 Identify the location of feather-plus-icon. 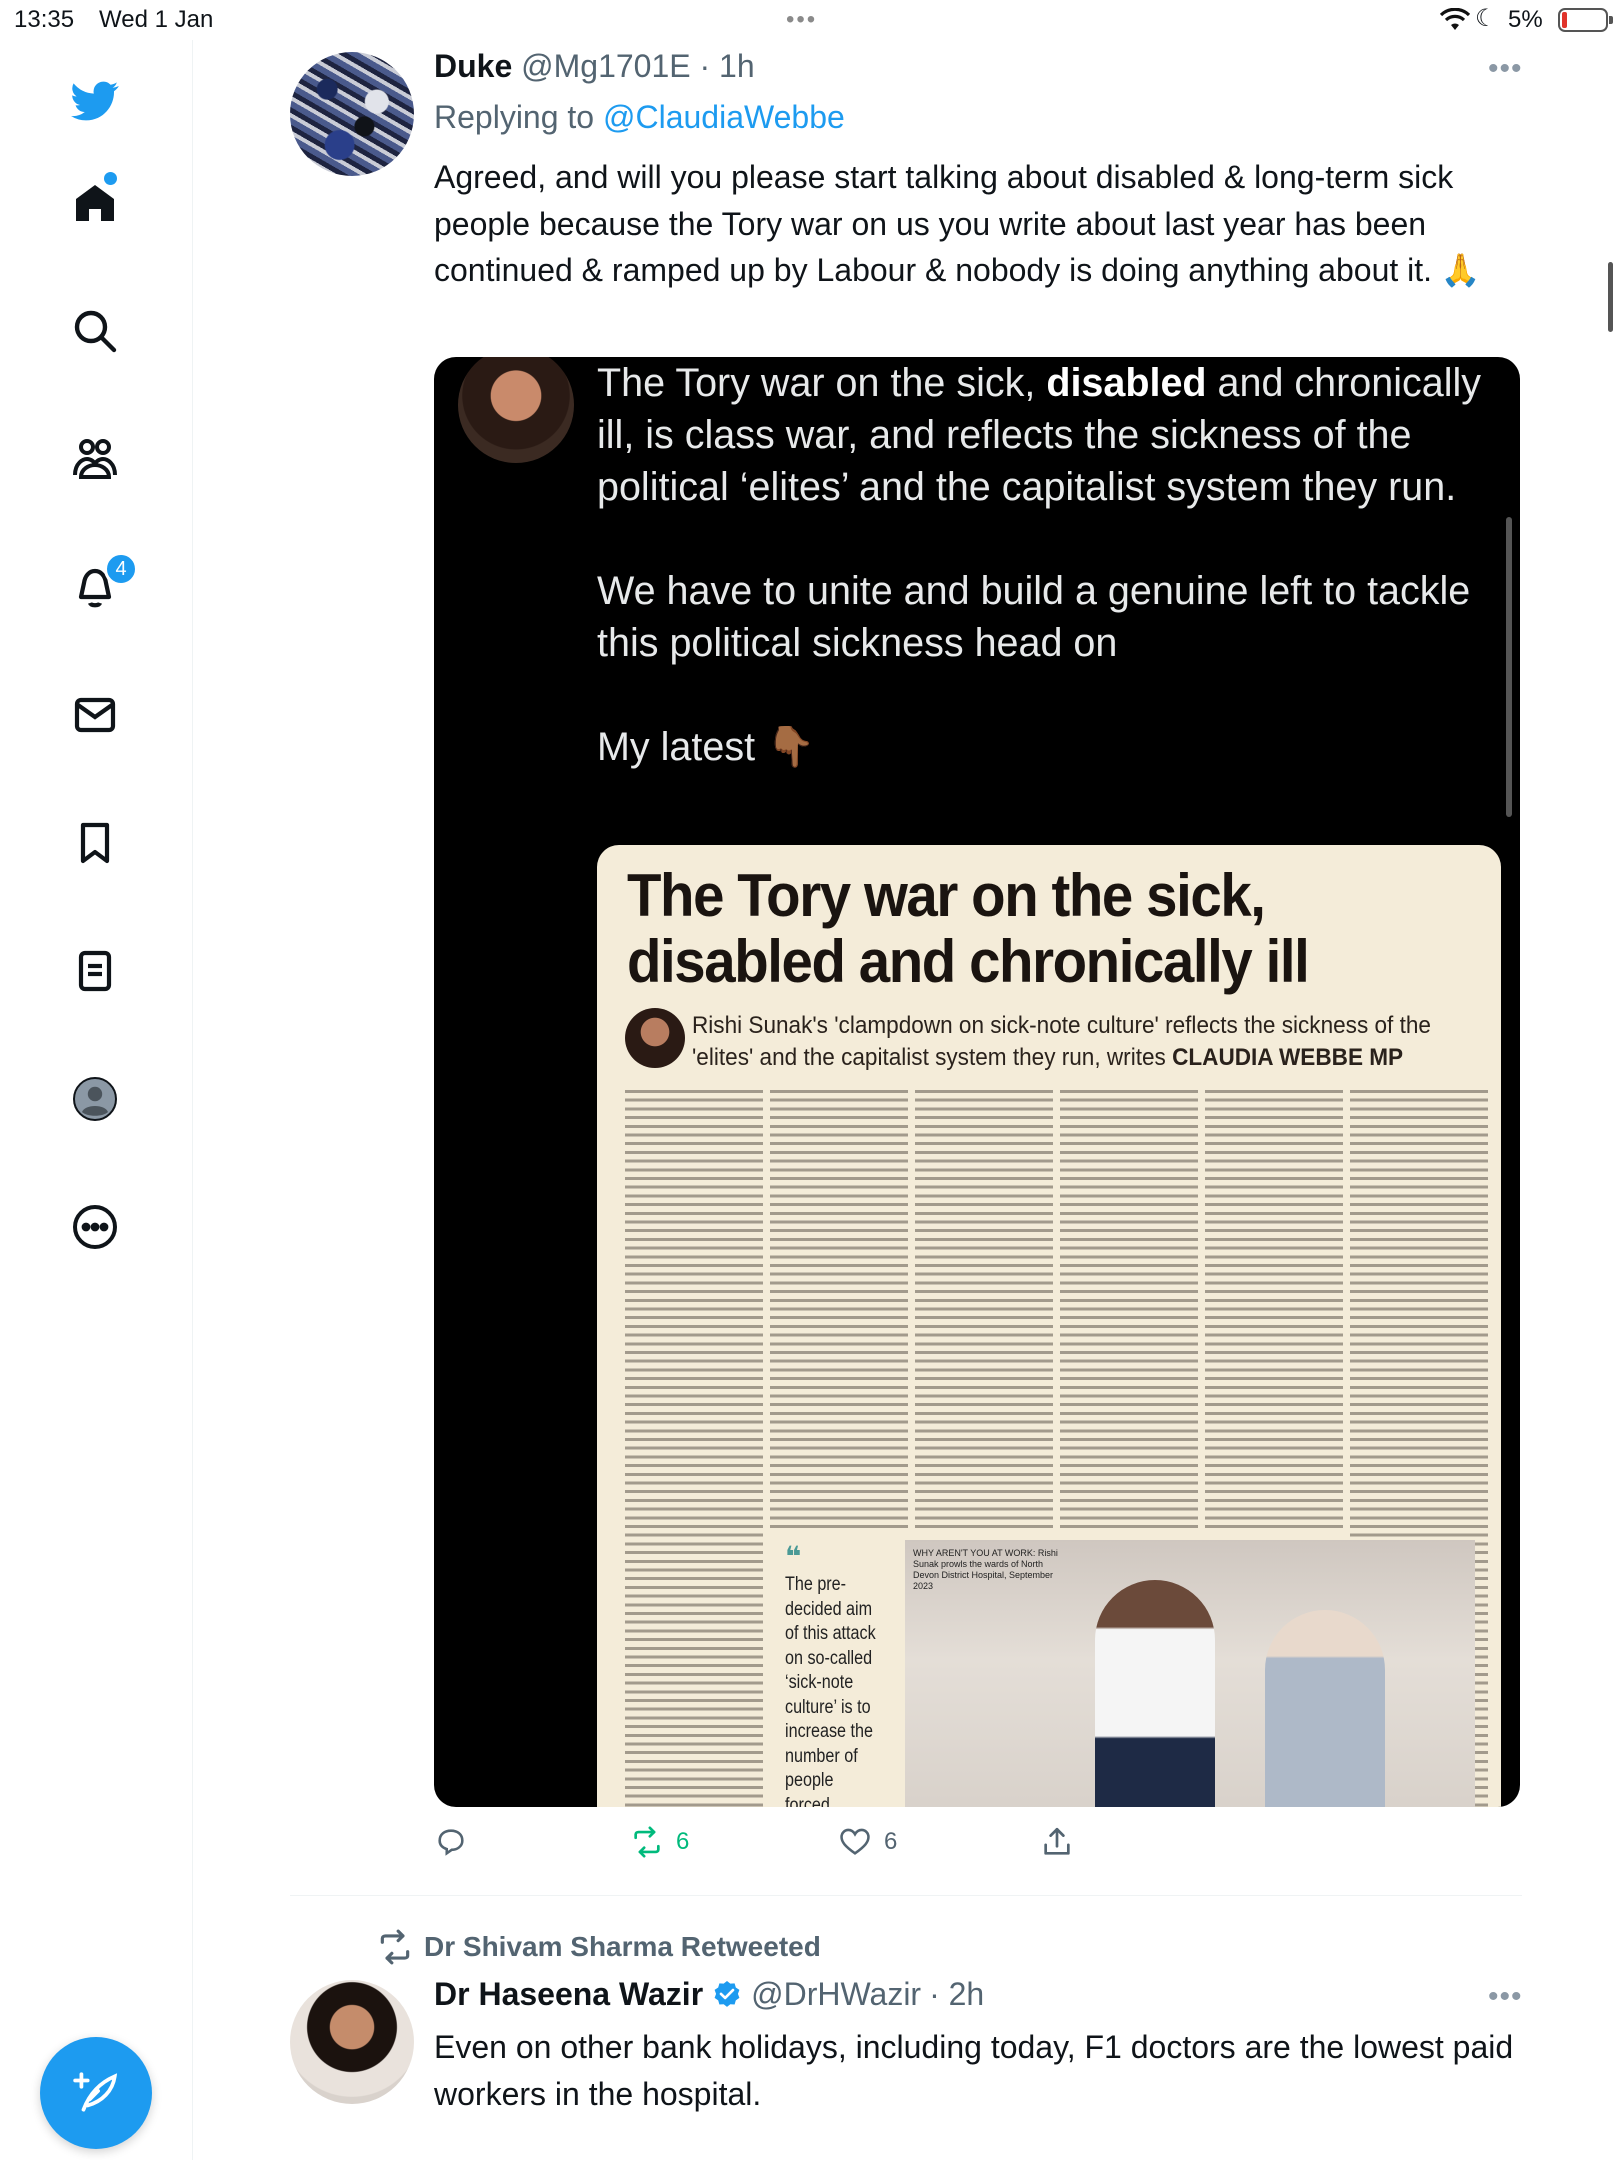
(95, 2092).